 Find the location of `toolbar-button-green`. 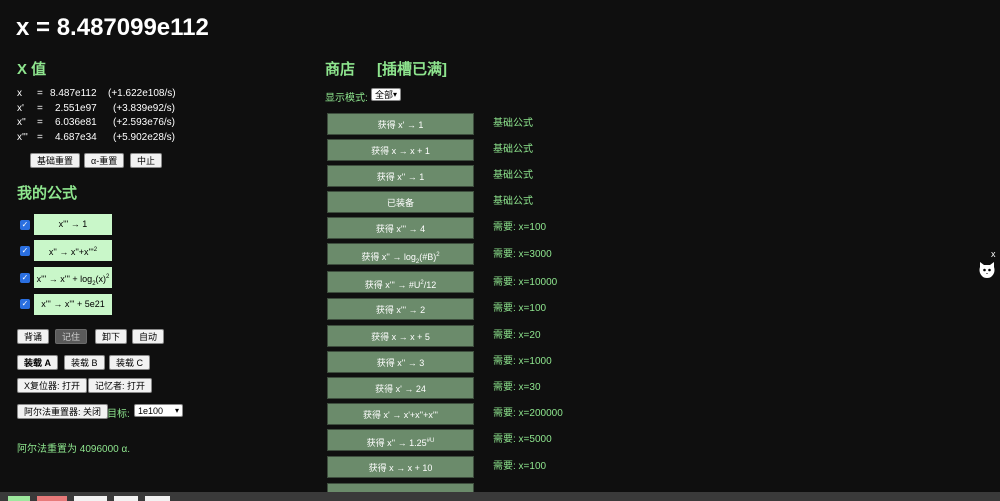

toolbar-button-green is located at coordinates (19, 498).